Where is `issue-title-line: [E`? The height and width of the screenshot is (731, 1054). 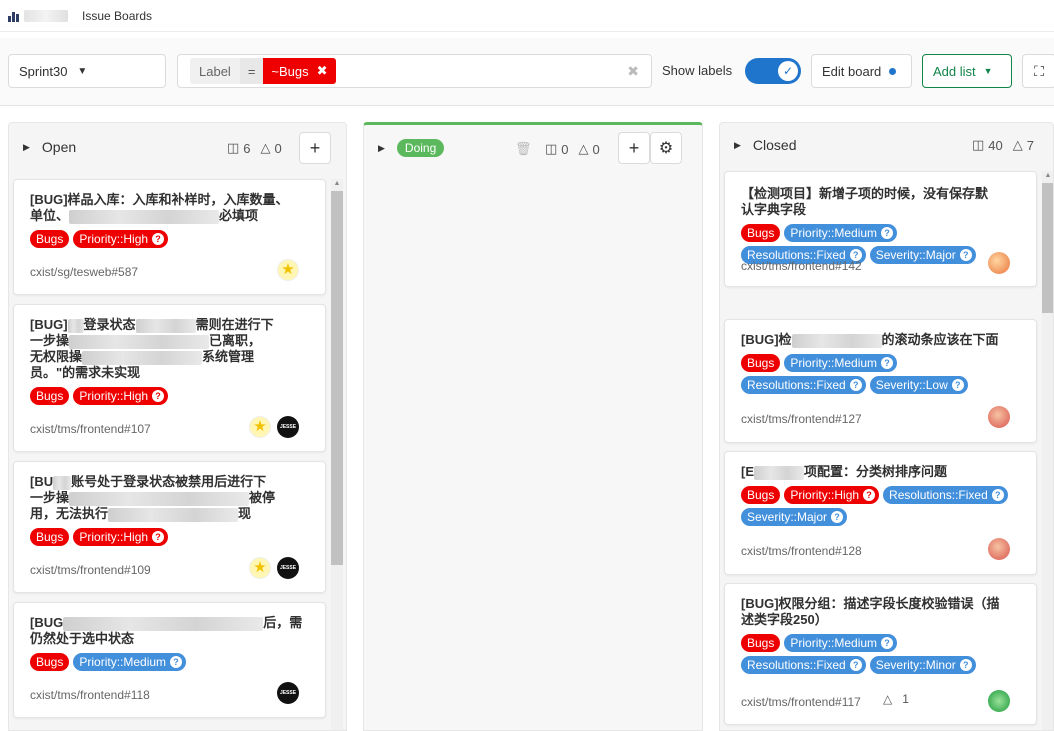
issue-title-line: [E is located at coordinates (747, 471).